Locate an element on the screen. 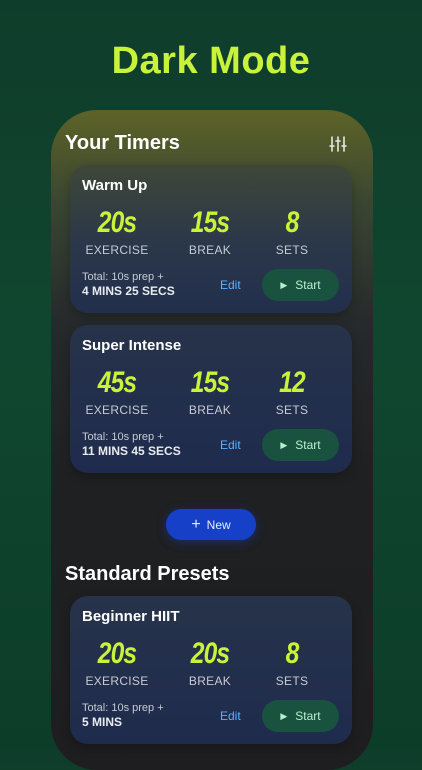  new-timer-button: + New is located at coordinates (211, 524).